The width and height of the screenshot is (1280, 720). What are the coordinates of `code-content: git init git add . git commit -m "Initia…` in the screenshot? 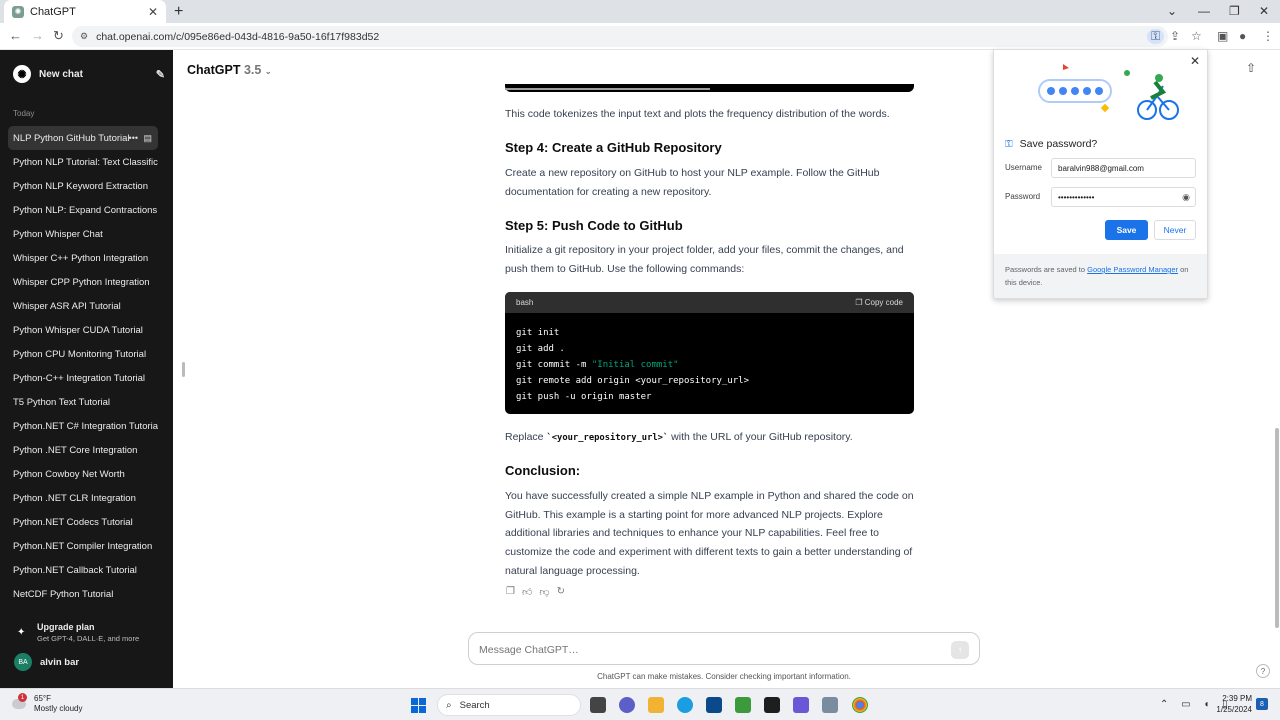 It's located at (709, 363).